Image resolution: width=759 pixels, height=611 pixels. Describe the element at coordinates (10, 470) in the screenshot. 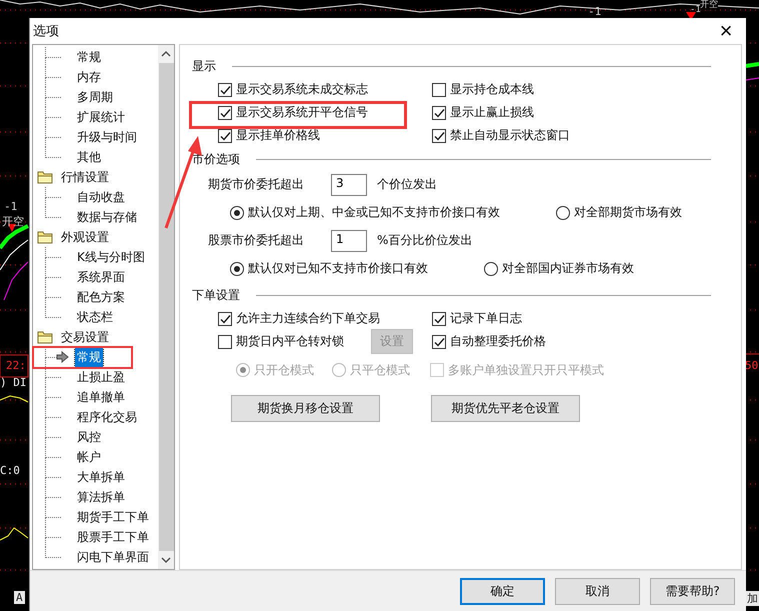

I see `chart-label: C:0` at that location.